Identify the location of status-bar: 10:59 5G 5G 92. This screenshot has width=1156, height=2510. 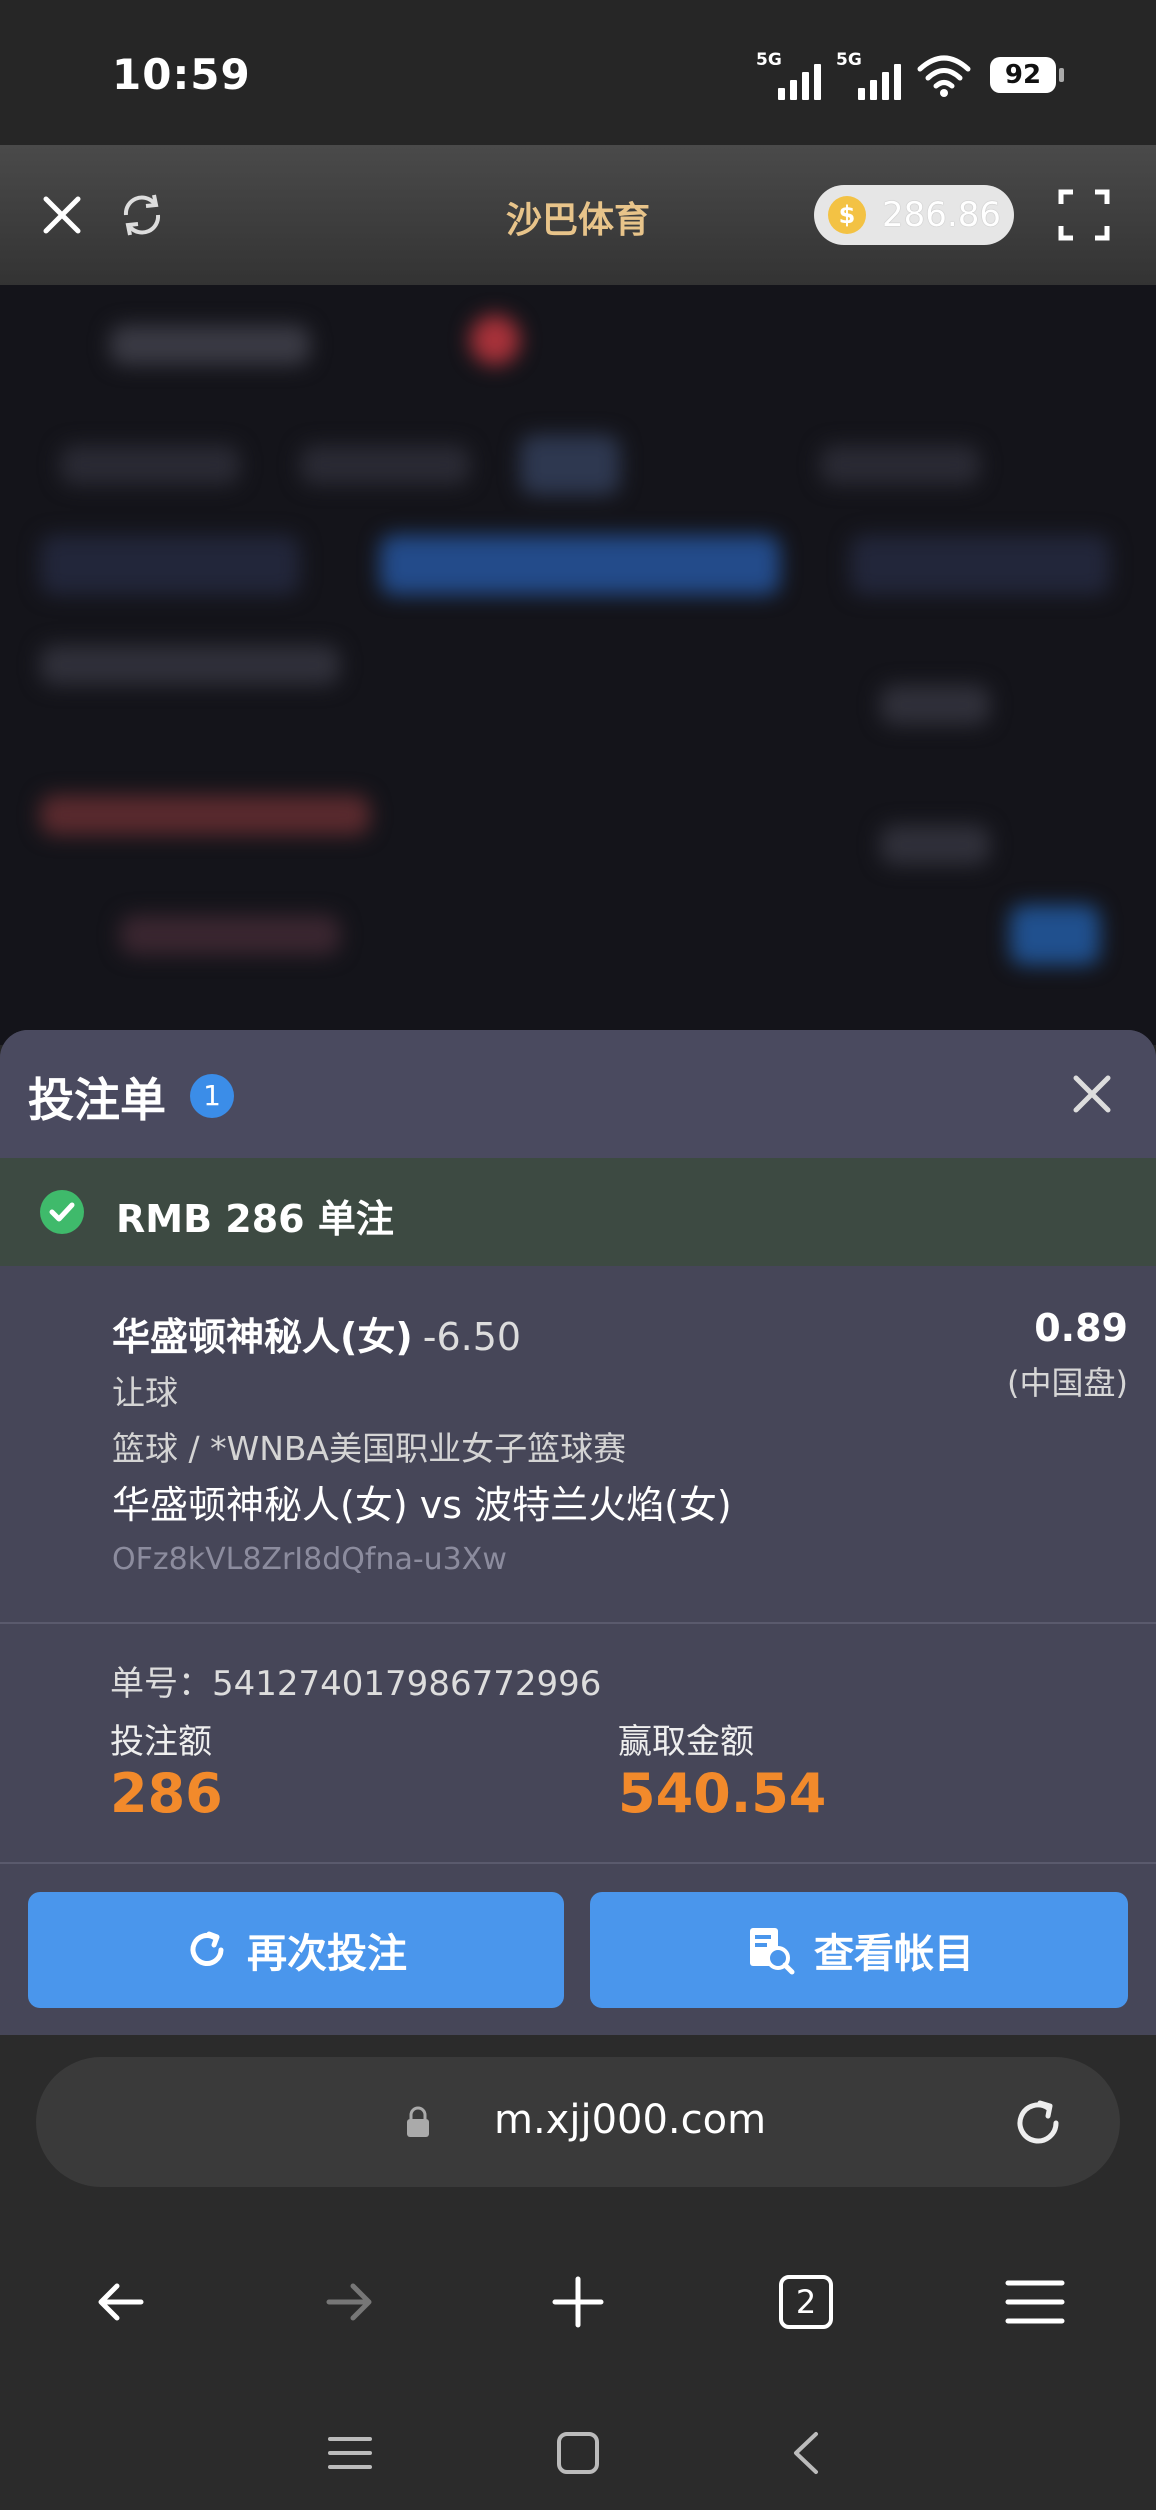
(578, 72).